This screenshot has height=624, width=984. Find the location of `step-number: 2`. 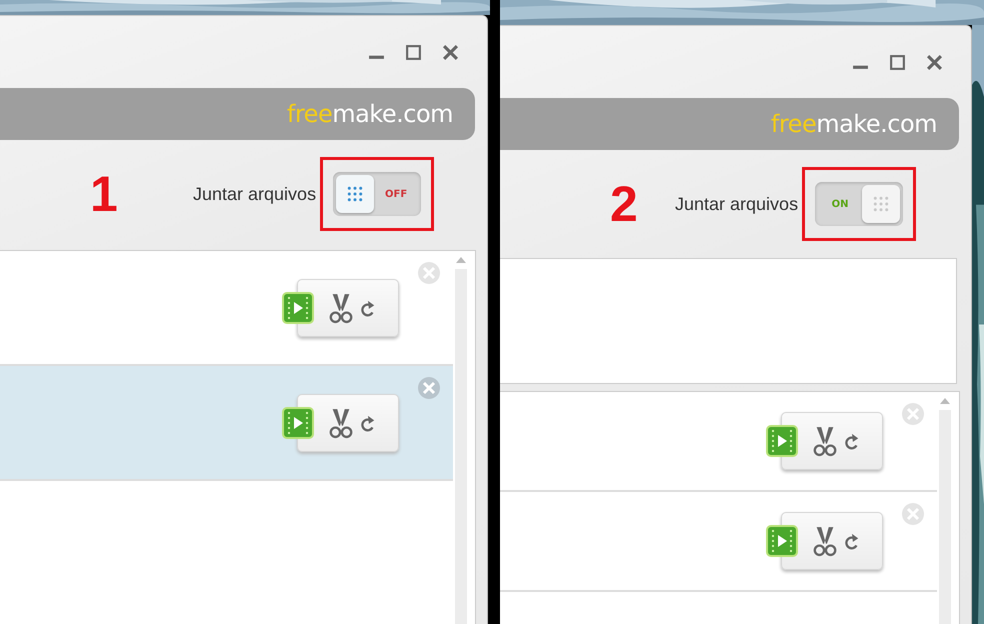

step-number: 2 is located at coordinates (624, 204).